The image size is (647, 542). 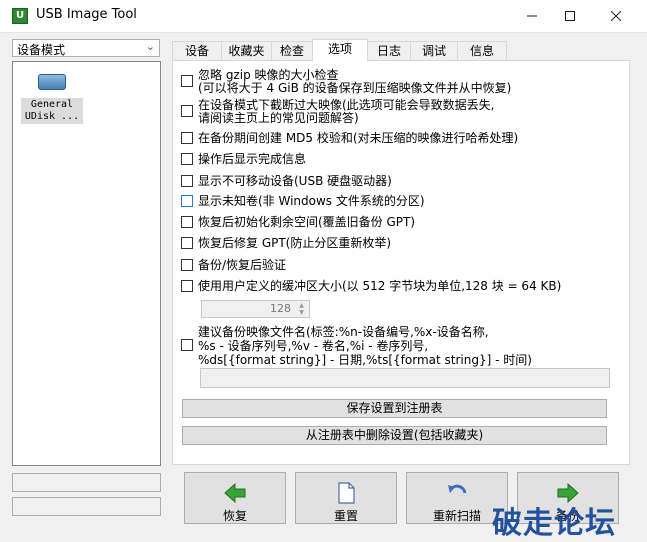 I want to click on close-button, so click(x=616, y=16).